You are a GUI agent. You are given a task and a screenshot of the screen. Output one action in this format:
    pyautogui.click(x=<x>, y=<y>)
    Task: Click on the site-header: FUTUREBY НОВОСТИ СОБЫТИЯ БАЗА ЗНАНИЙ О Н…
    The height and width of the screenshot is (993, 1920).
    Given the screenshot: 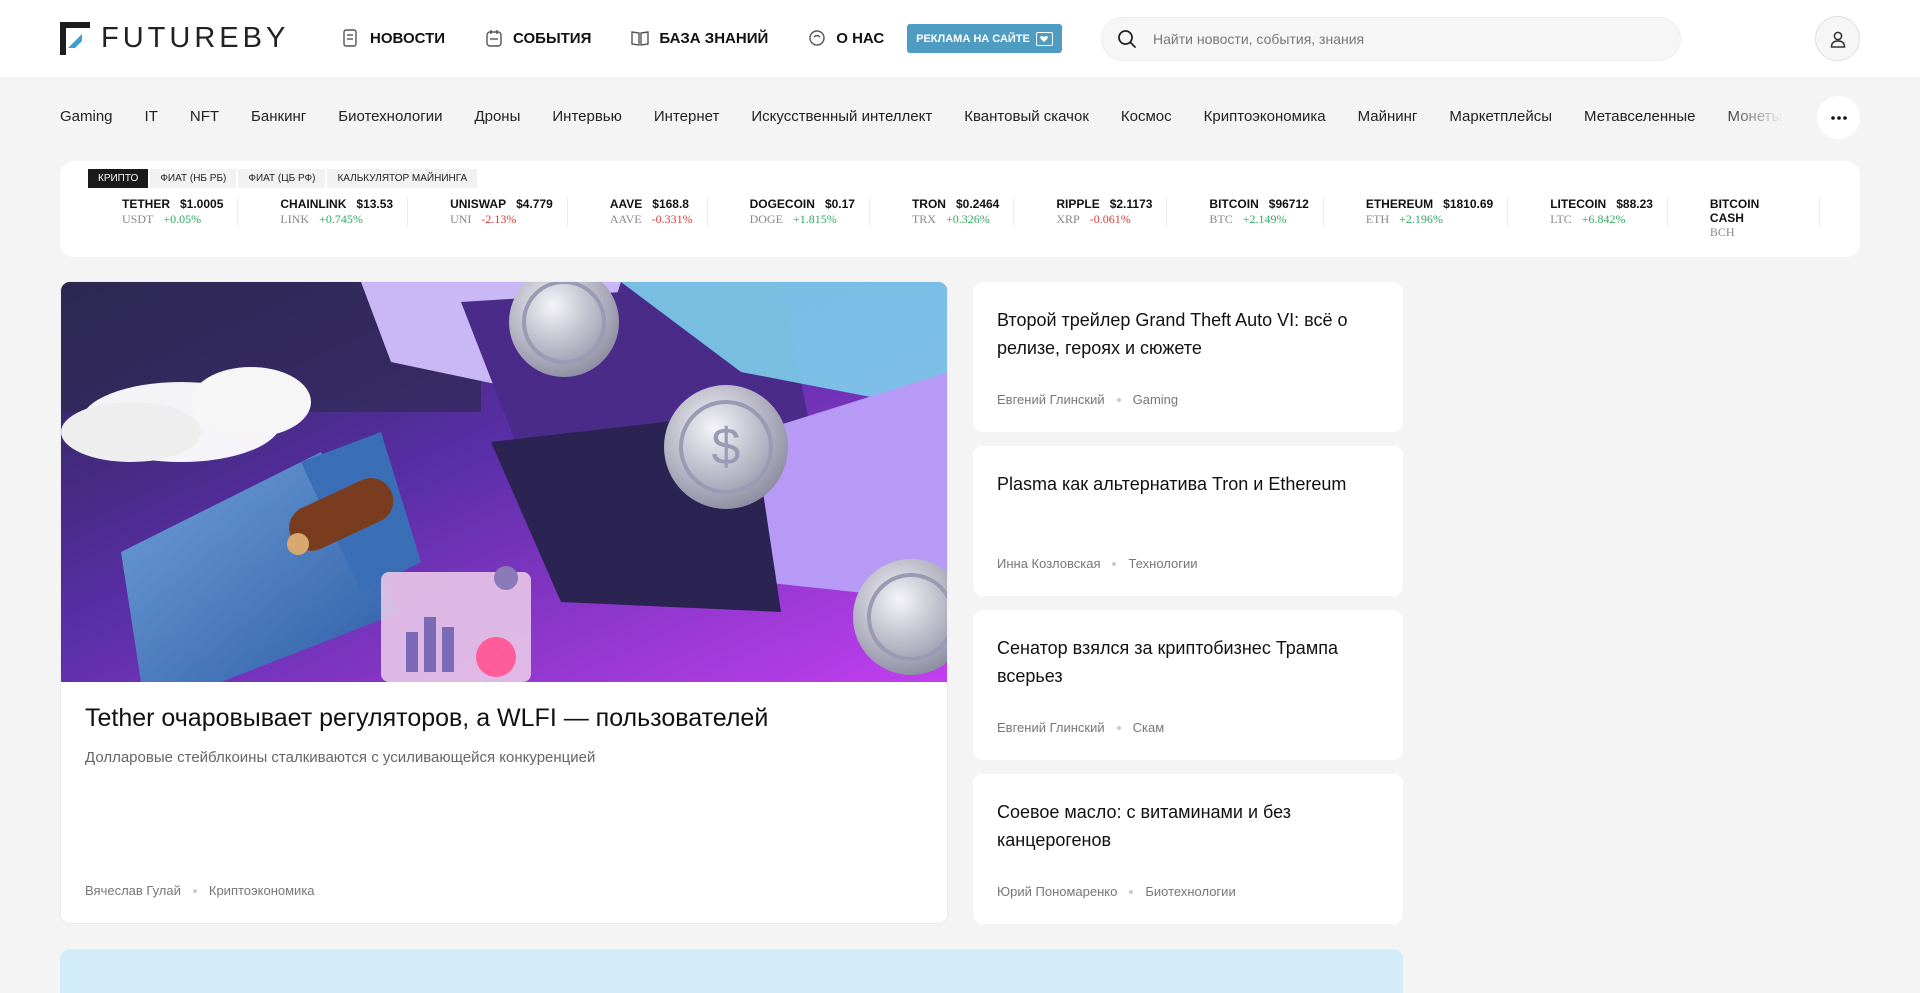 What is the action you would take?
    pyautogui.click(x=960, y=38)
    